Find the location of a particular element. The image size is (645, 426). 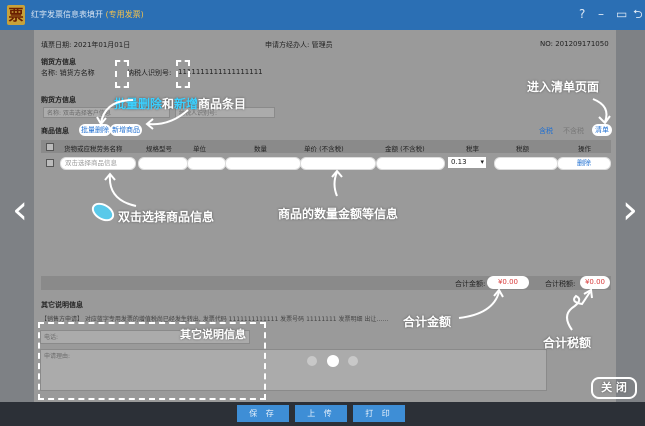

enter-list-annotation: 进入清单页面 is located at coordinates (563, 87).